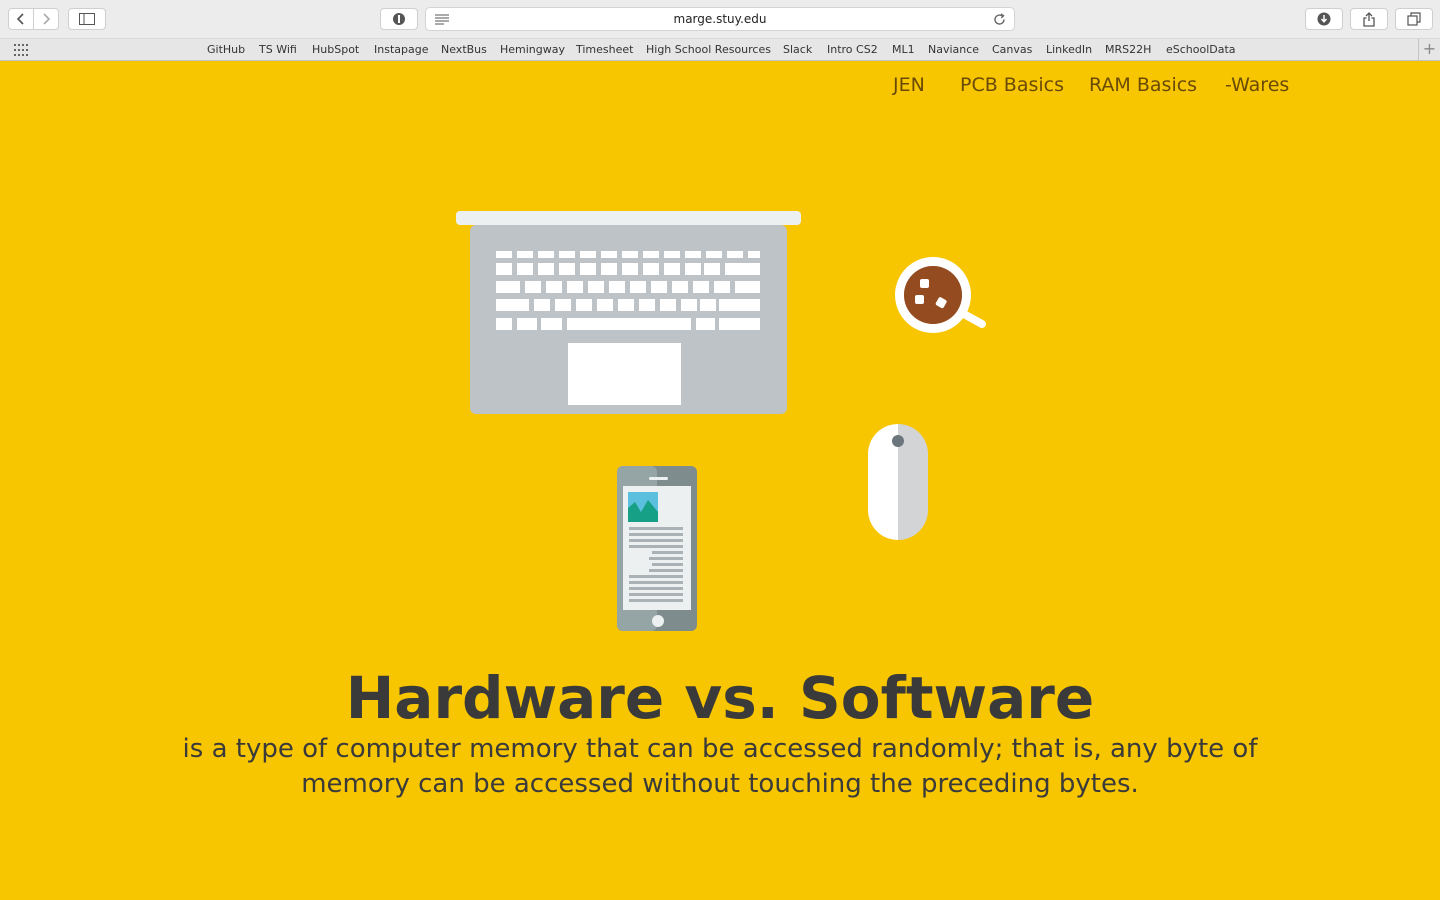  Describe the element at coordinates (940, 295) in the screenshot. I see `coffee-mug-illustration` at that location.